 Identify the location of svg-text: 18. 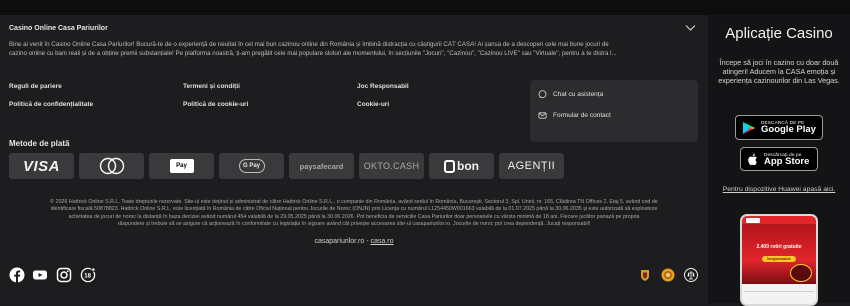
(87, 276).